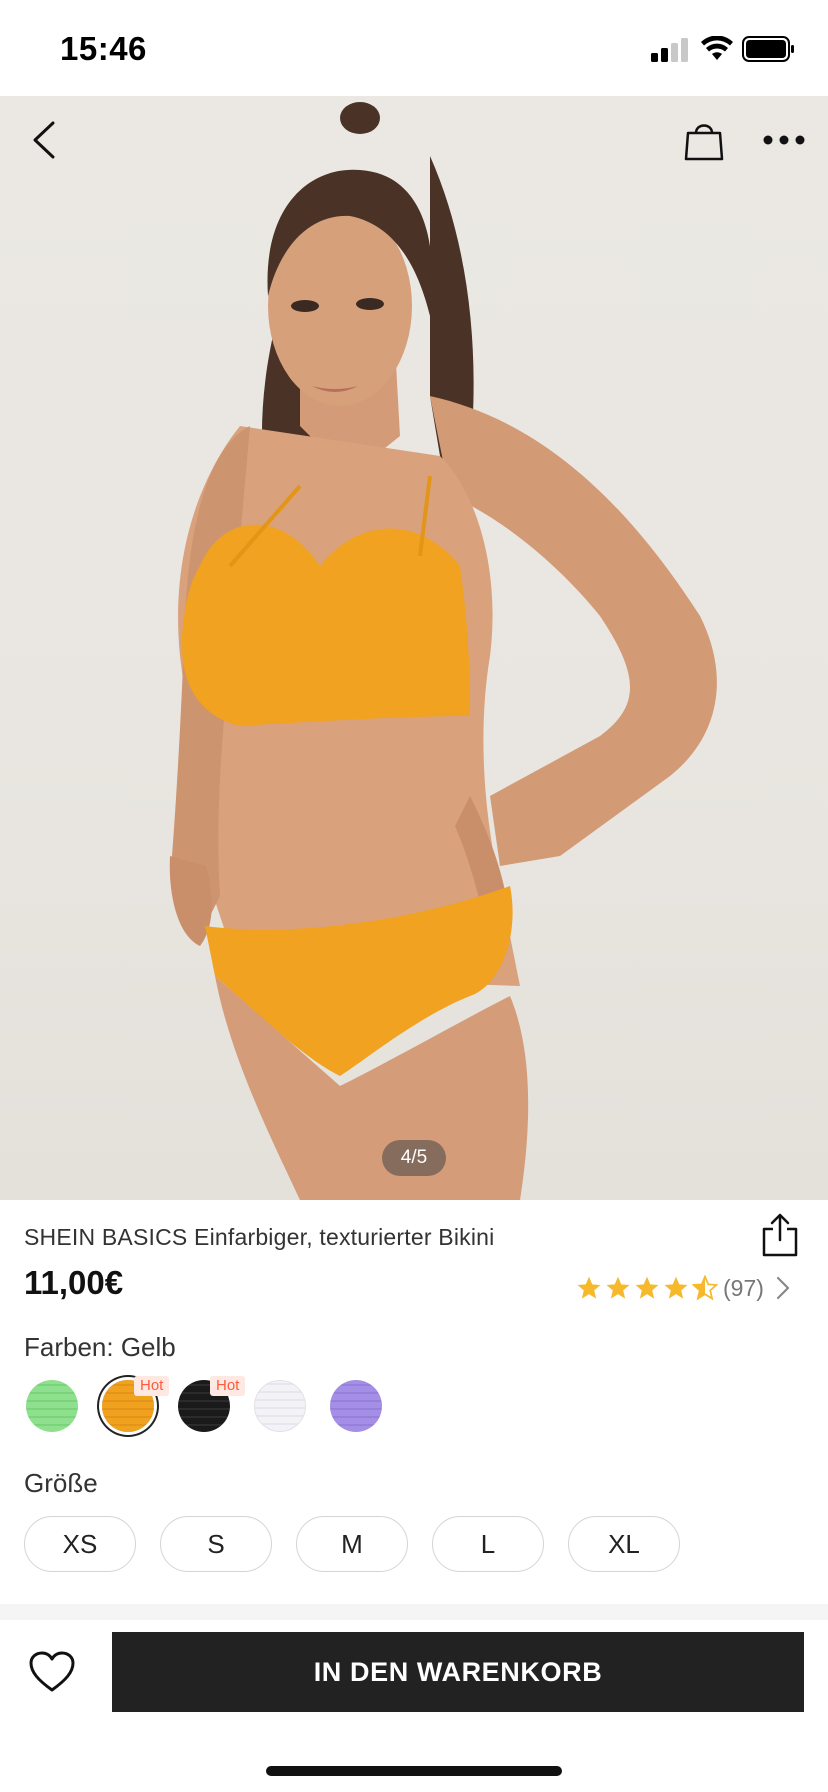  What do you see at coordinates (414, 1158) in the screenshot?
I see `image-counter: 4/5` at bounding box center [414, 1158].